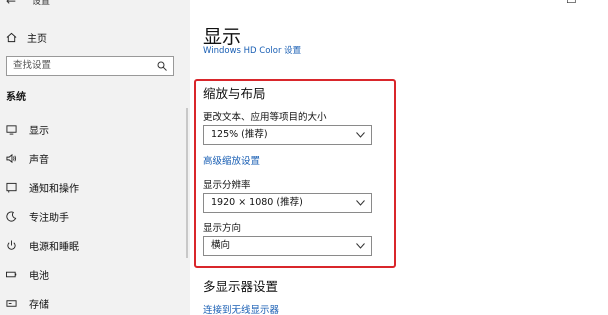  I want to click on sidebar-item-battery: 电池, so click(27, 274).